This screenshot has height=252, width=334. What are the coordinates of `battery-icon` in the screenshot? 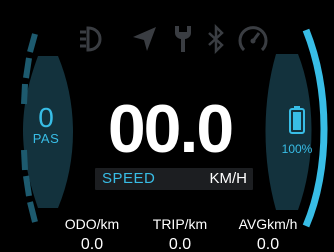 It's located at (297, 120).